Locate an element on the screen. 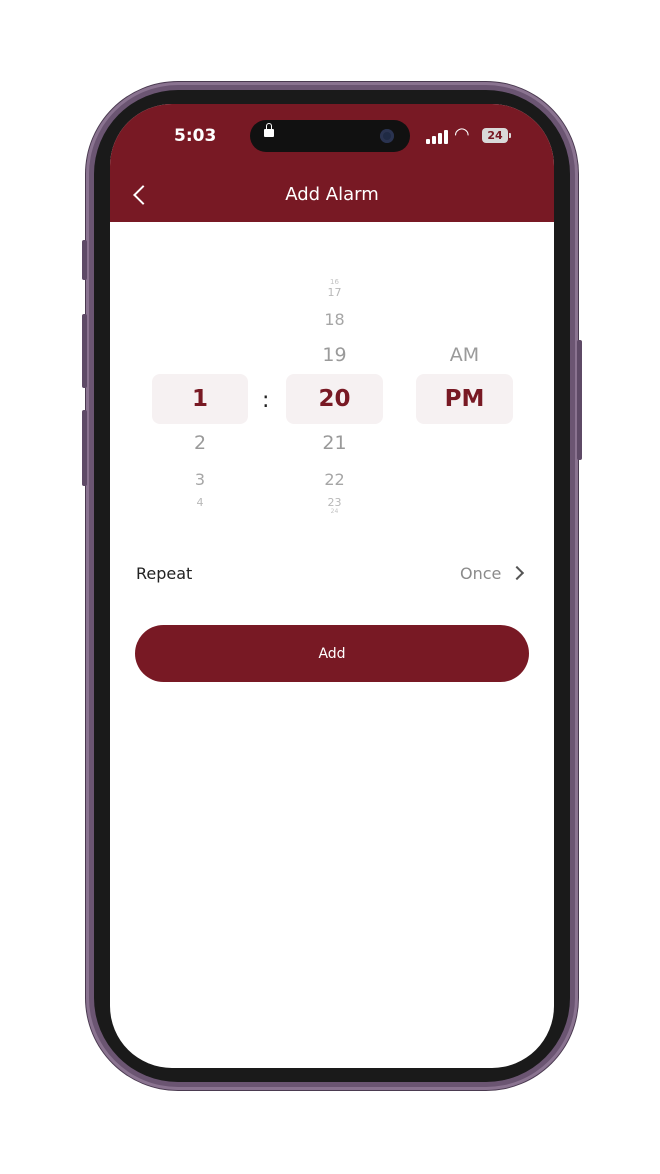  camera-icon is located at coordinates (387, 136).